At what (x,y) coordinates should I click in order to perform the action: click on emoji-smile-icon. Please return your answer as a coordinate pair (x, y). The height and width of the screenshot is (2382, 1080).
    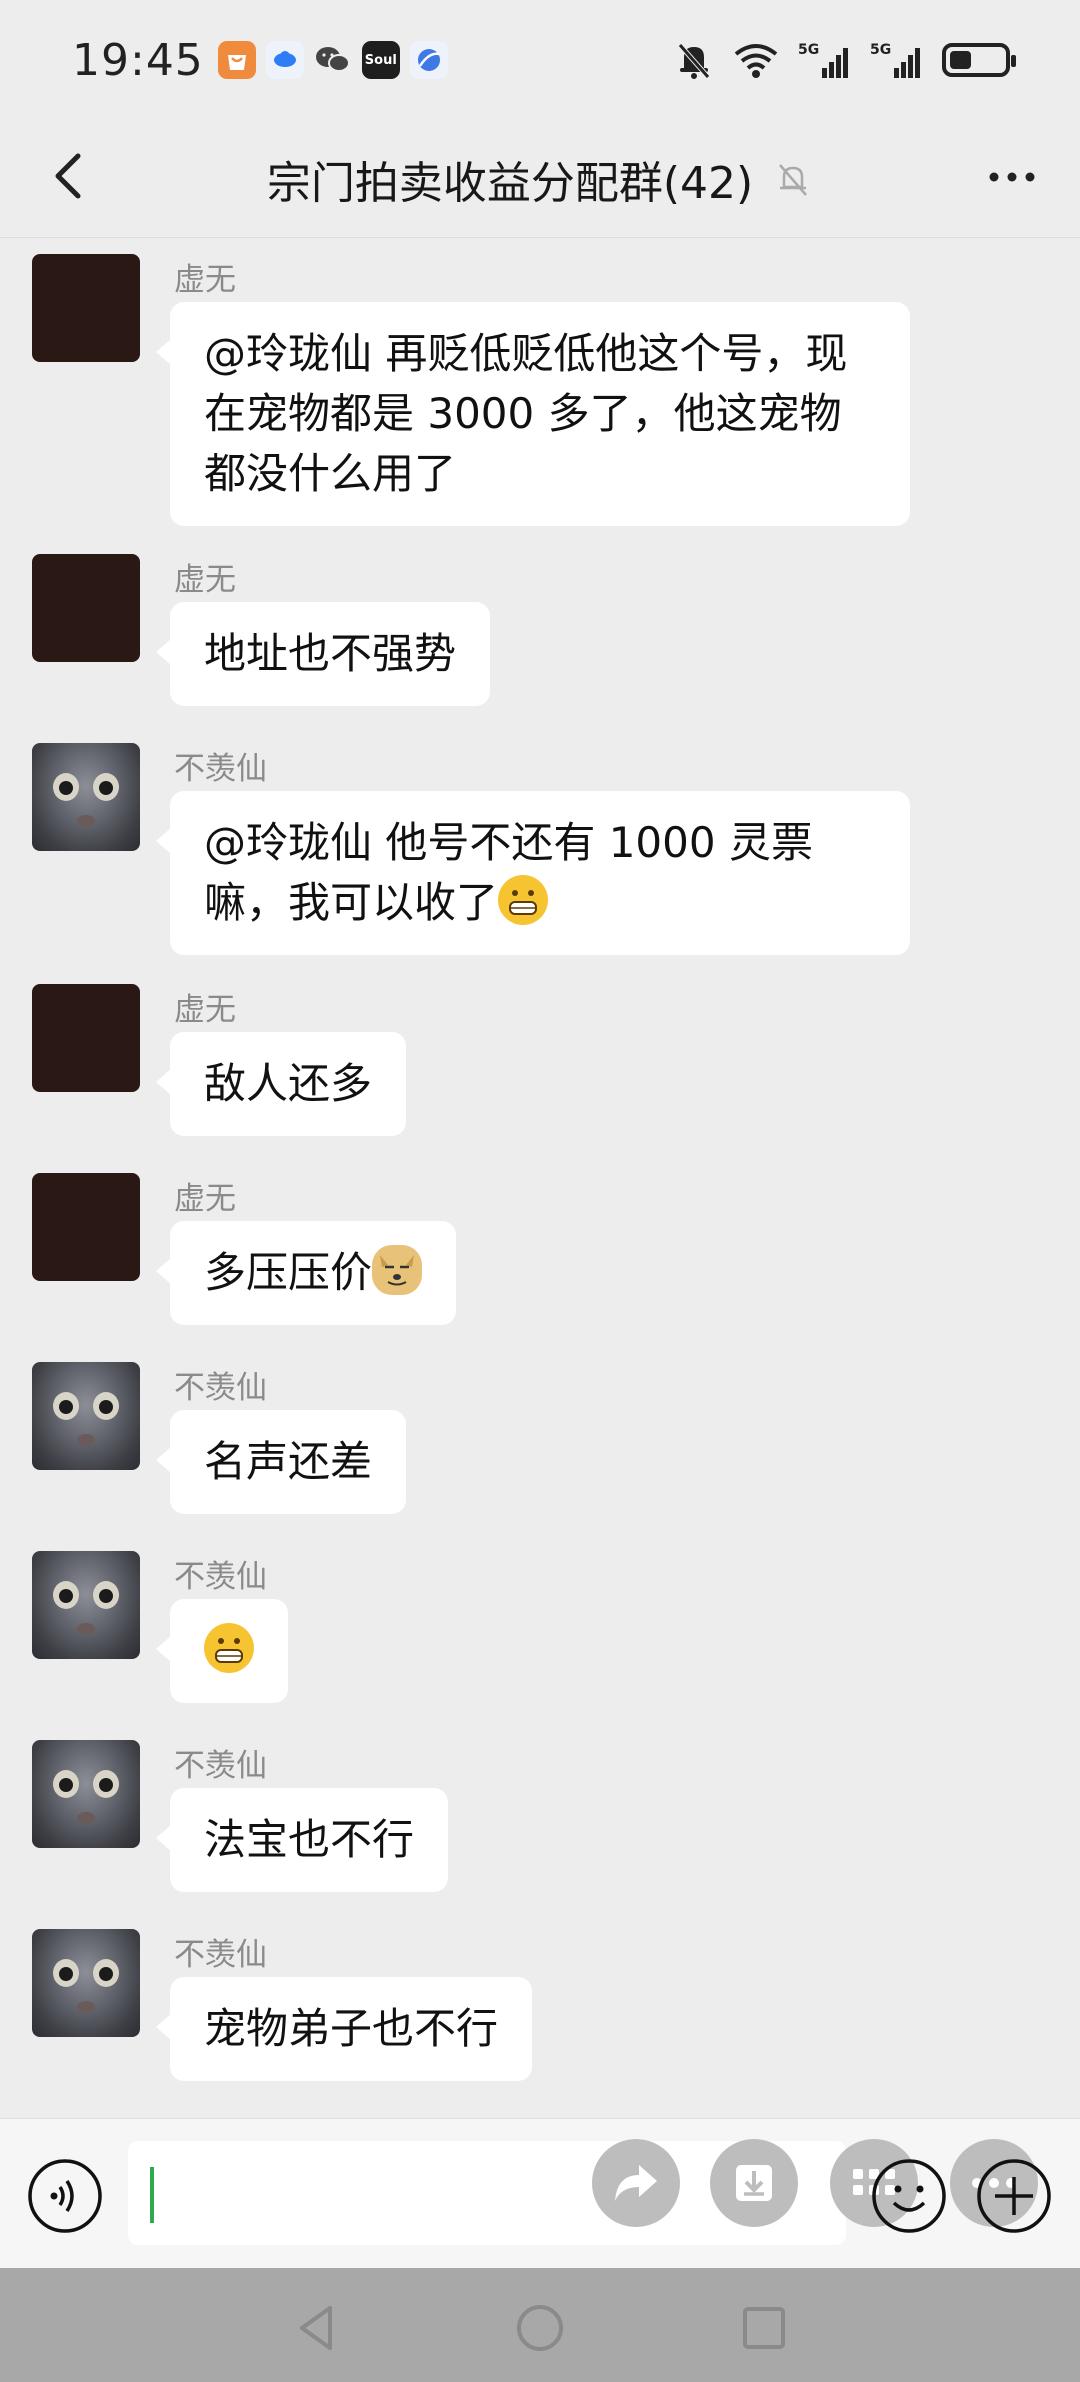
    Looking at the image, I should click on (909, 2196).